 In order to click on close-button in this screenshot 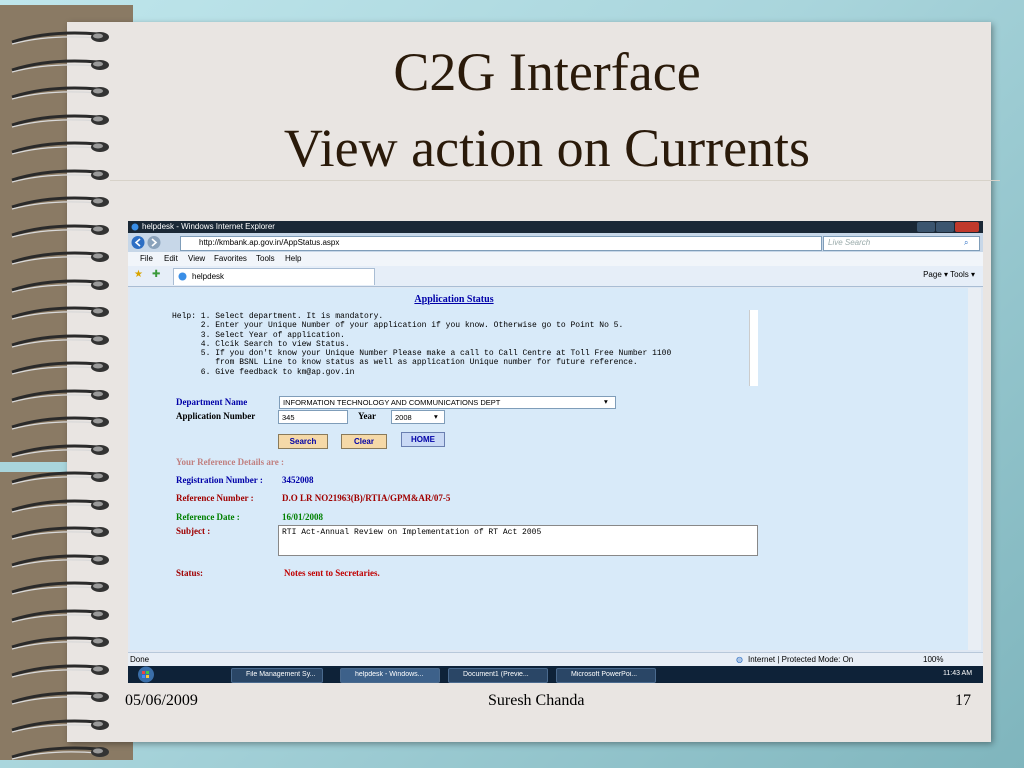, I will do `click(967, 227)`.